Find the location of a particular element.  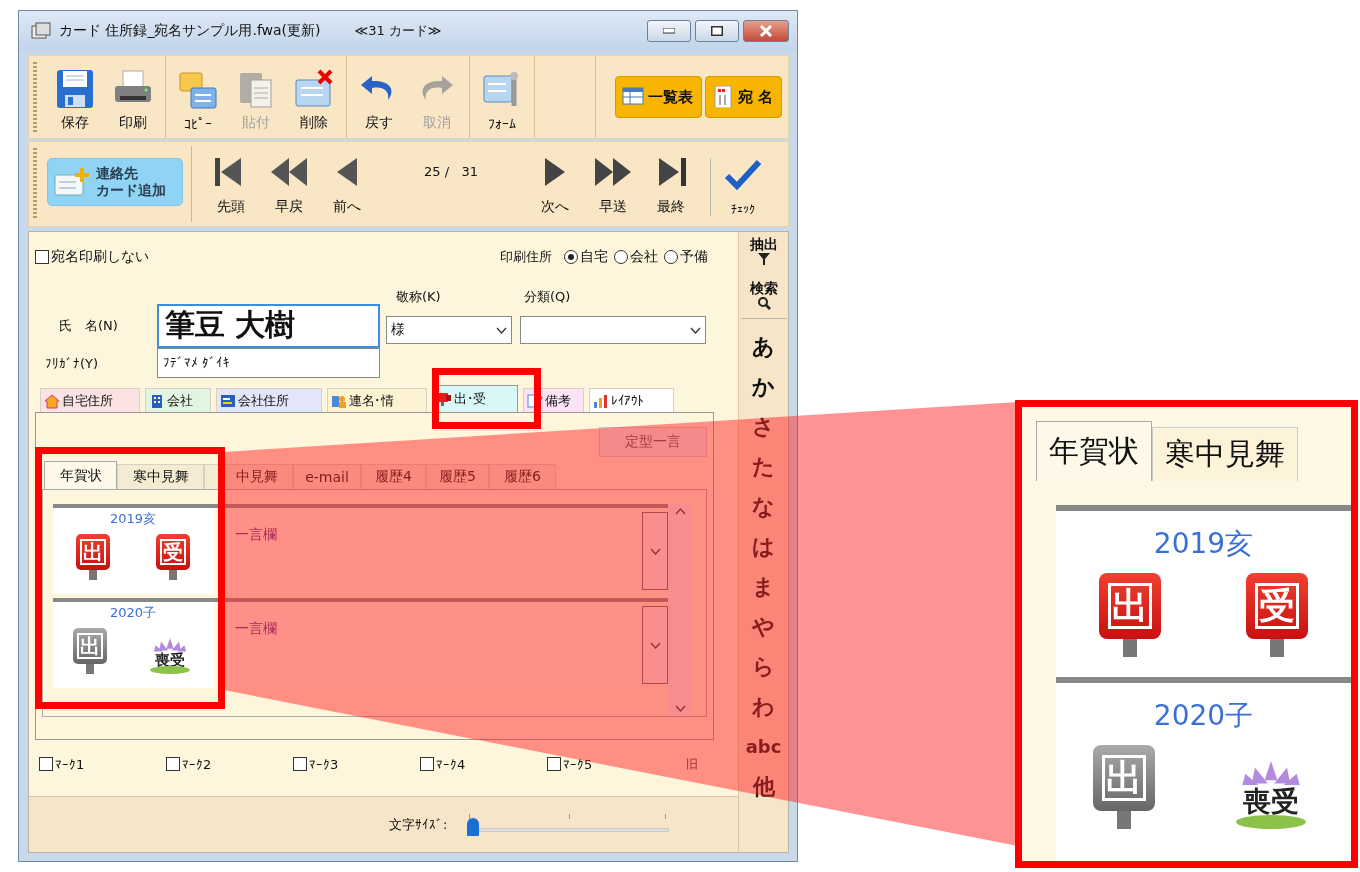

greeting-type-tab: 履歴5 is located at coordinates (457, 476).